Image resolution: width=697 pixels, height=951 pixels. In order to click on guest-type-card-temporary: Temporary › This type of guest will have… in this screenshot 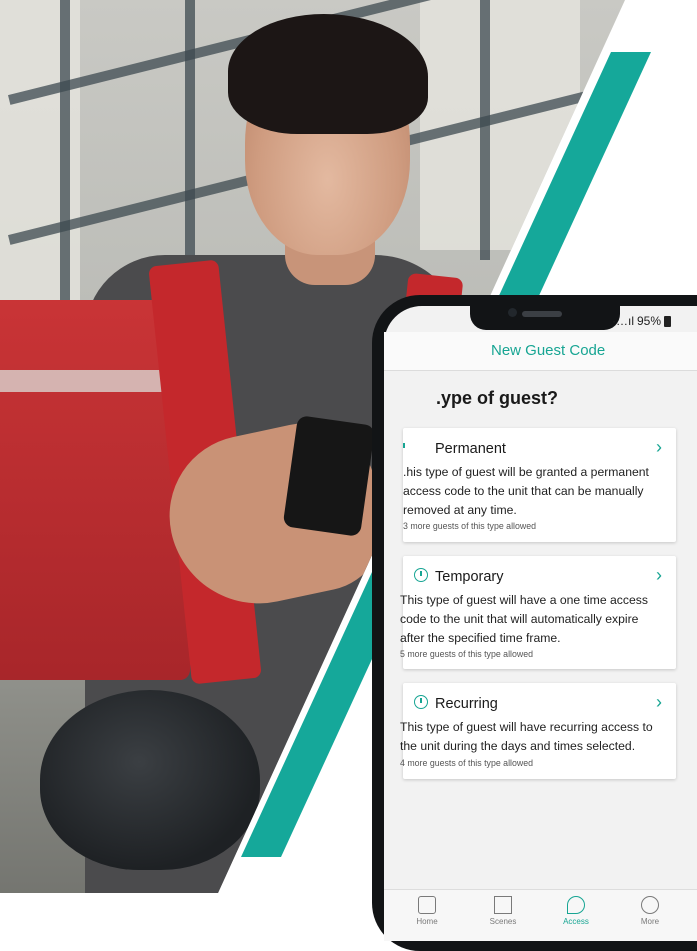, I will do `click(538, 612)`.